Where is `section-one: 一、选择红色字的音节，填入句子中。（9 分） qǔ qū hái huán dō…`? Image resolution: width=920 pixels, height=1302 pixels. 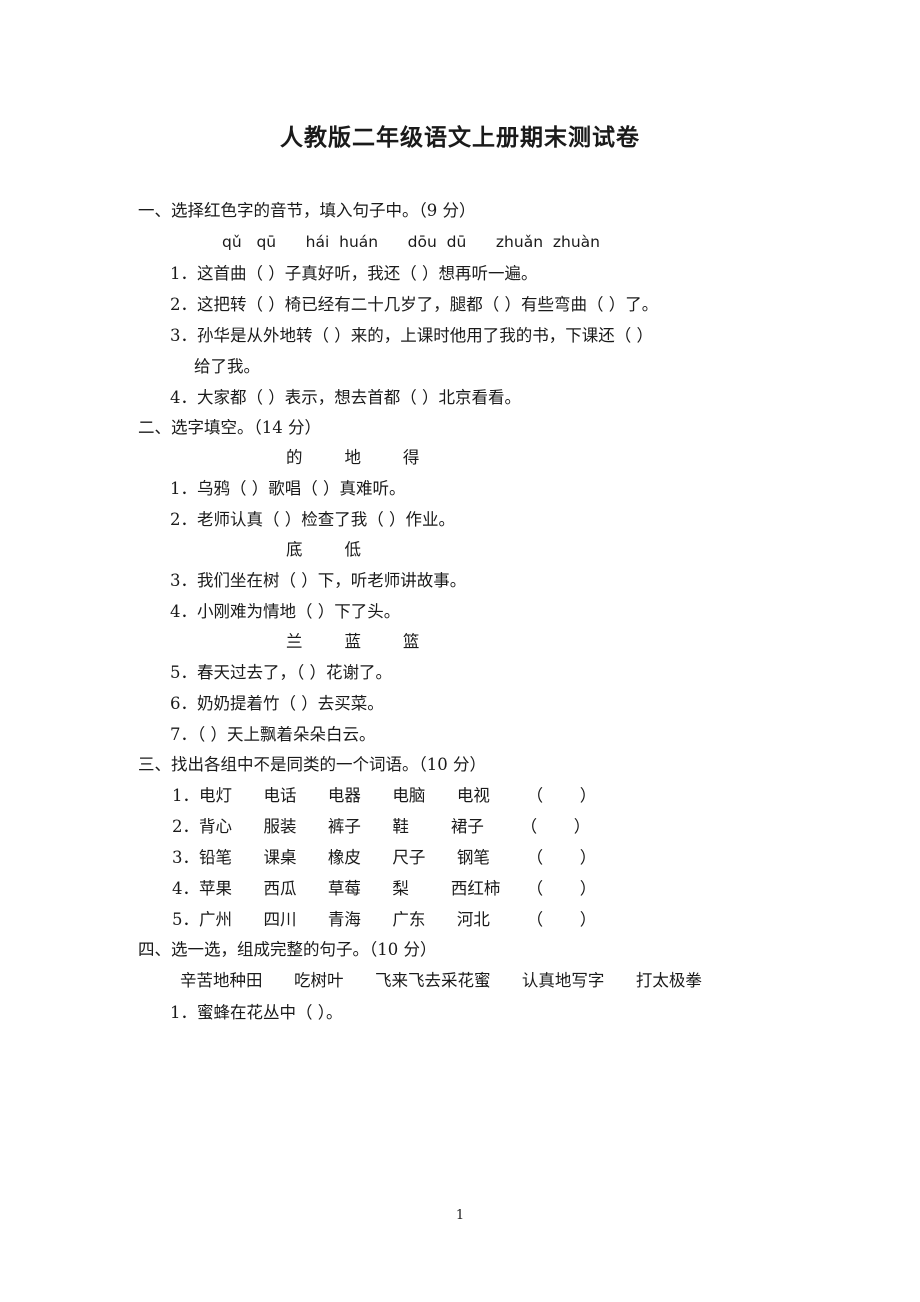 section-one: 一、选择红色字的音节，填入句子中。（9 分） qǔ qū hái huán dō… is located at coordinates (468, 304).